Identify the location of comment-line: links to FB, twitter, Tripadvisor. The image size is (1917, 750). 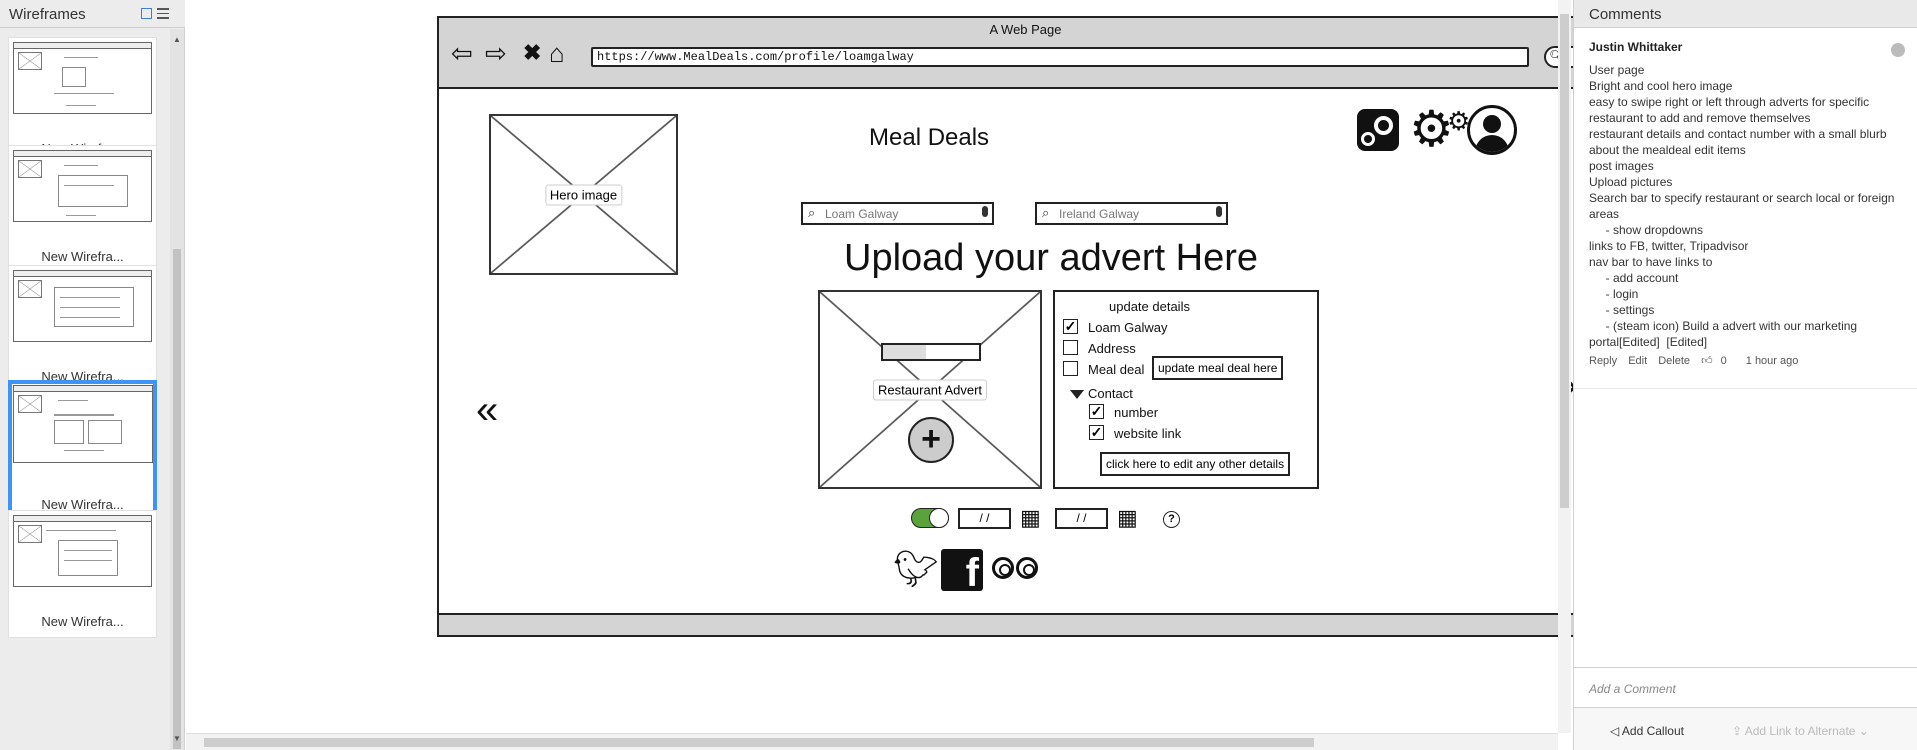
(1669, 246).